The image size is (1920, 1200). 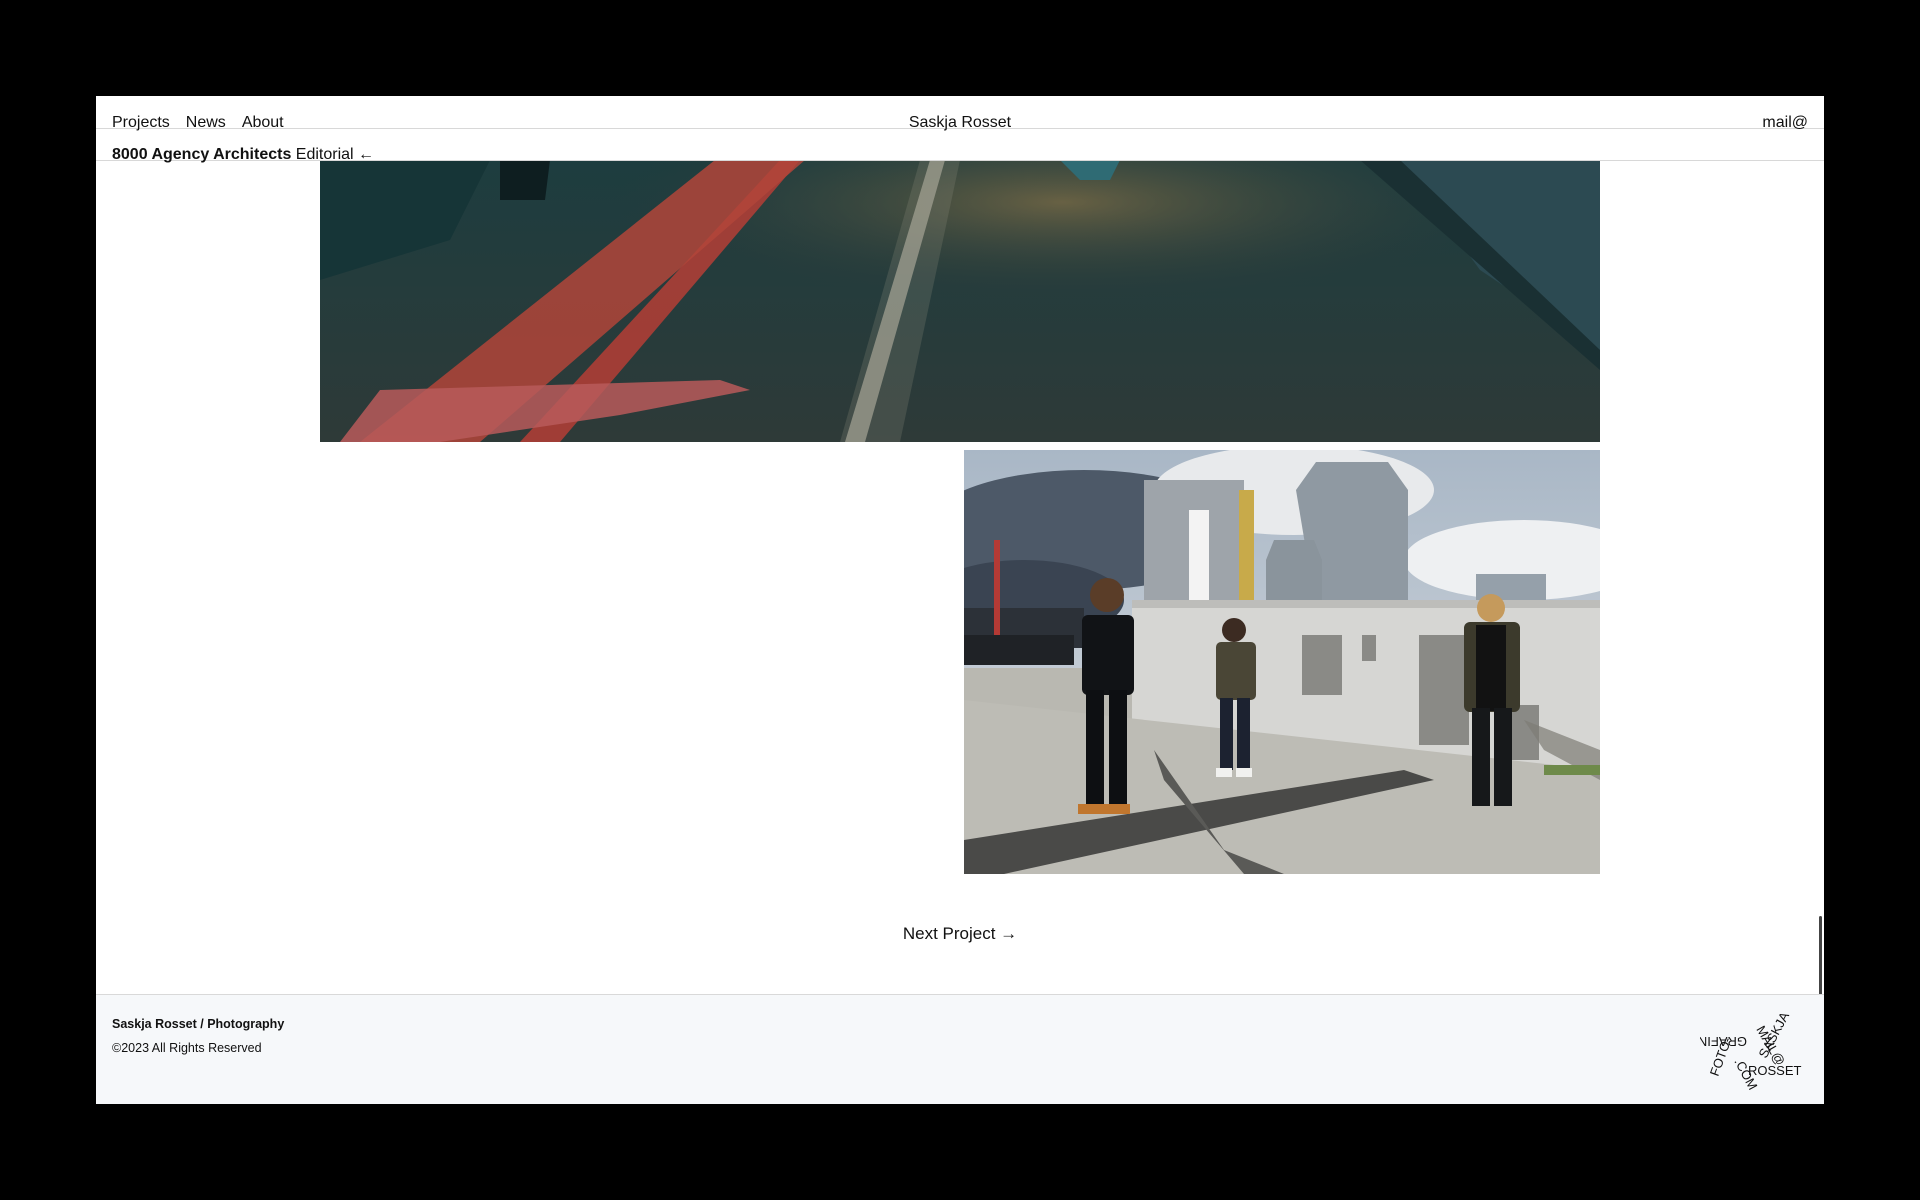 I want to click on rooftop-portrait-image, so click(x=1282, y=662).